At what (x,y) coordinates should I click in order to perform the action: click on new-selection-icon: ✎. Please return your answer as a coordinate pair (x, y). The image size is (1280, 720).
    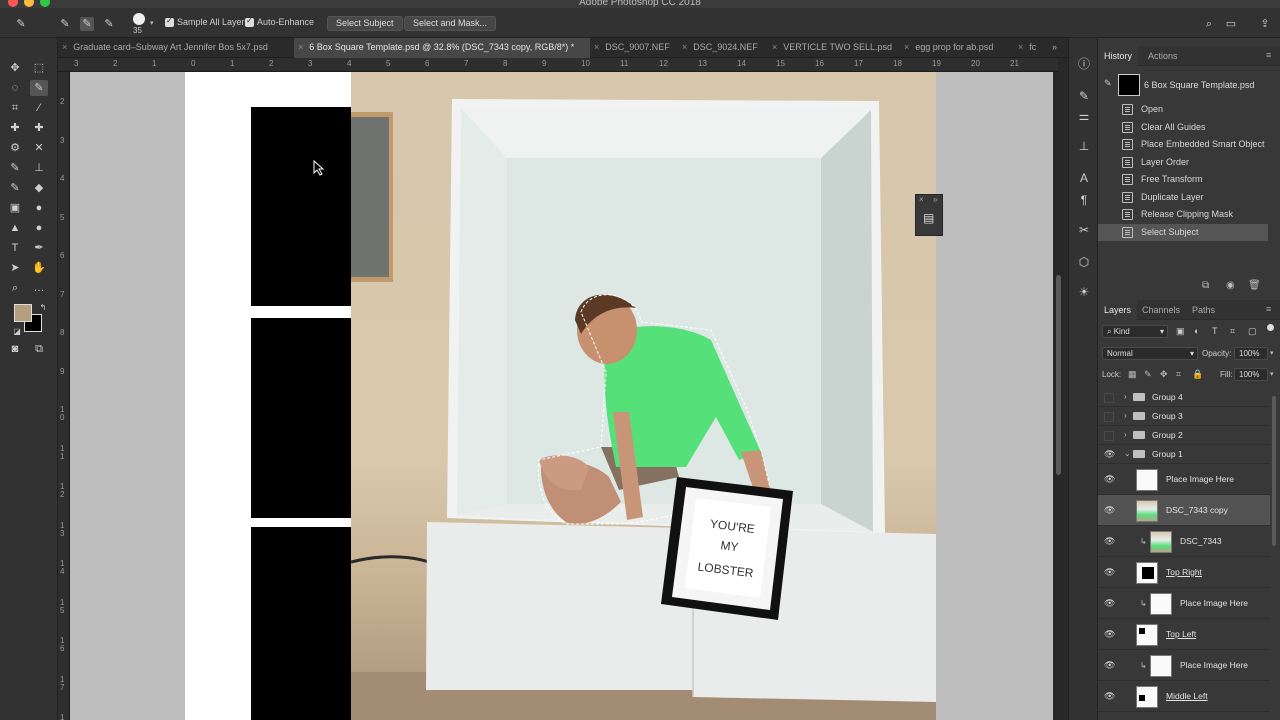
    Looking at the image, I should click on (65, 24).